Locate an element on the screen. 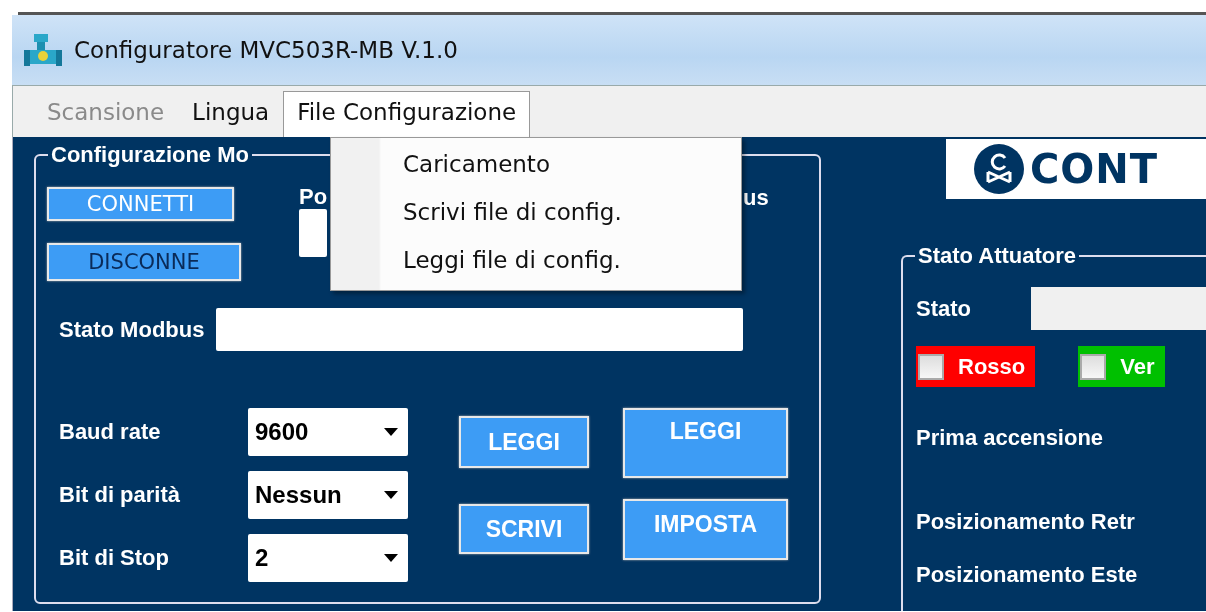 This screenshot has height=612, width=1206. dropdown-menu-item: Caricamento is located at coordinates (476, 166).